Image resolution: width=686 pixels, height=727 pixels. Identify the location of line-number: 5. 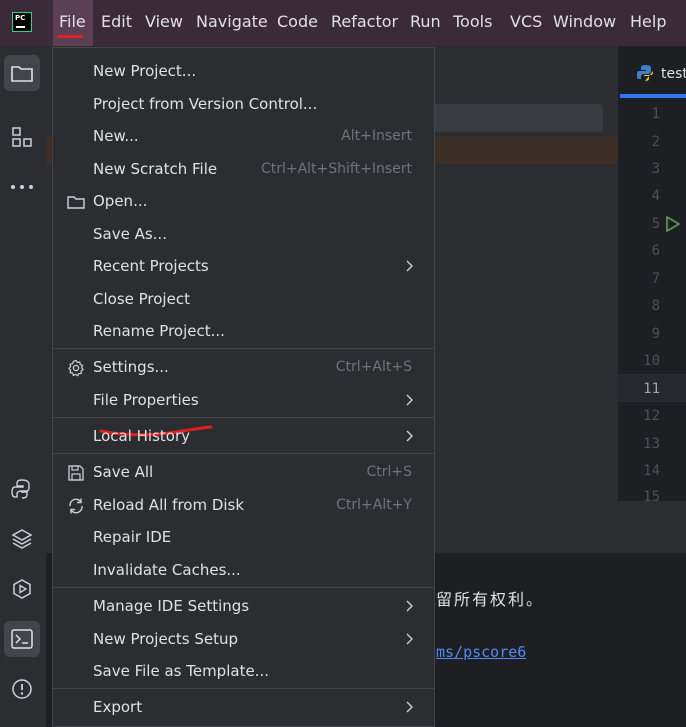
(655, 224).